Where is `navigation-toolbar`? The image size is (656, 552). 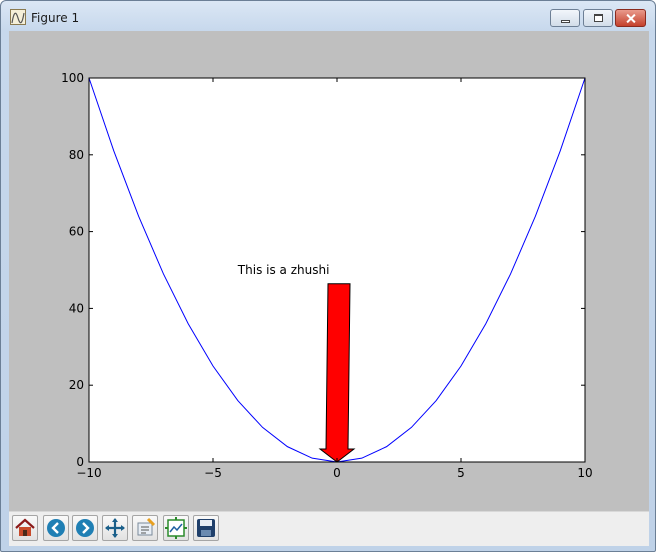 navigation-toolbar is located at coordinates (329, 528).